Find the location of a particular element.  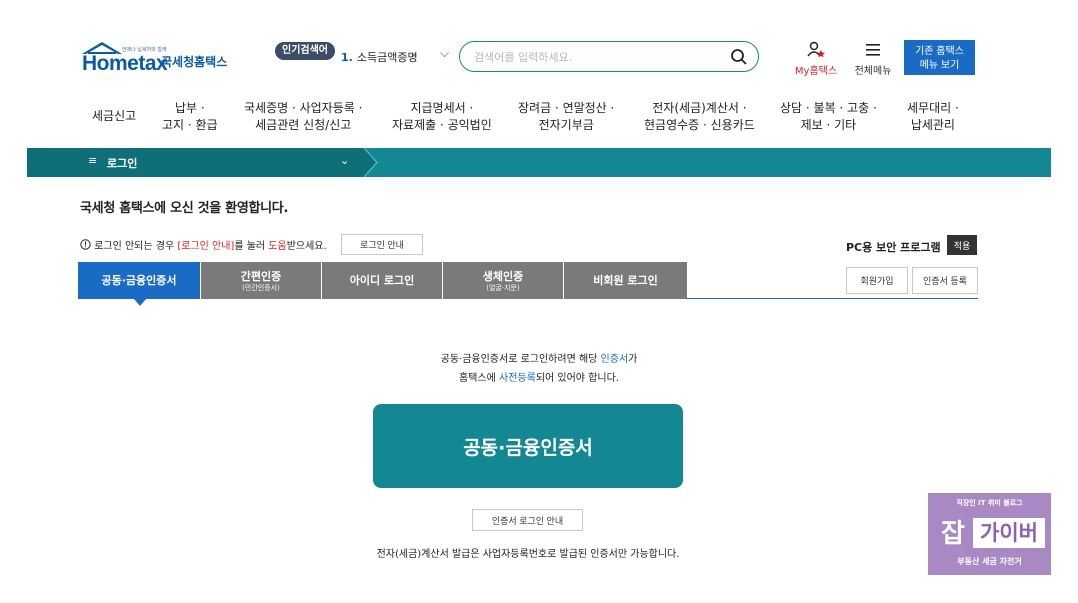

help-login-guide-link: [로그인 안내] is located at coordinates (205, 246).